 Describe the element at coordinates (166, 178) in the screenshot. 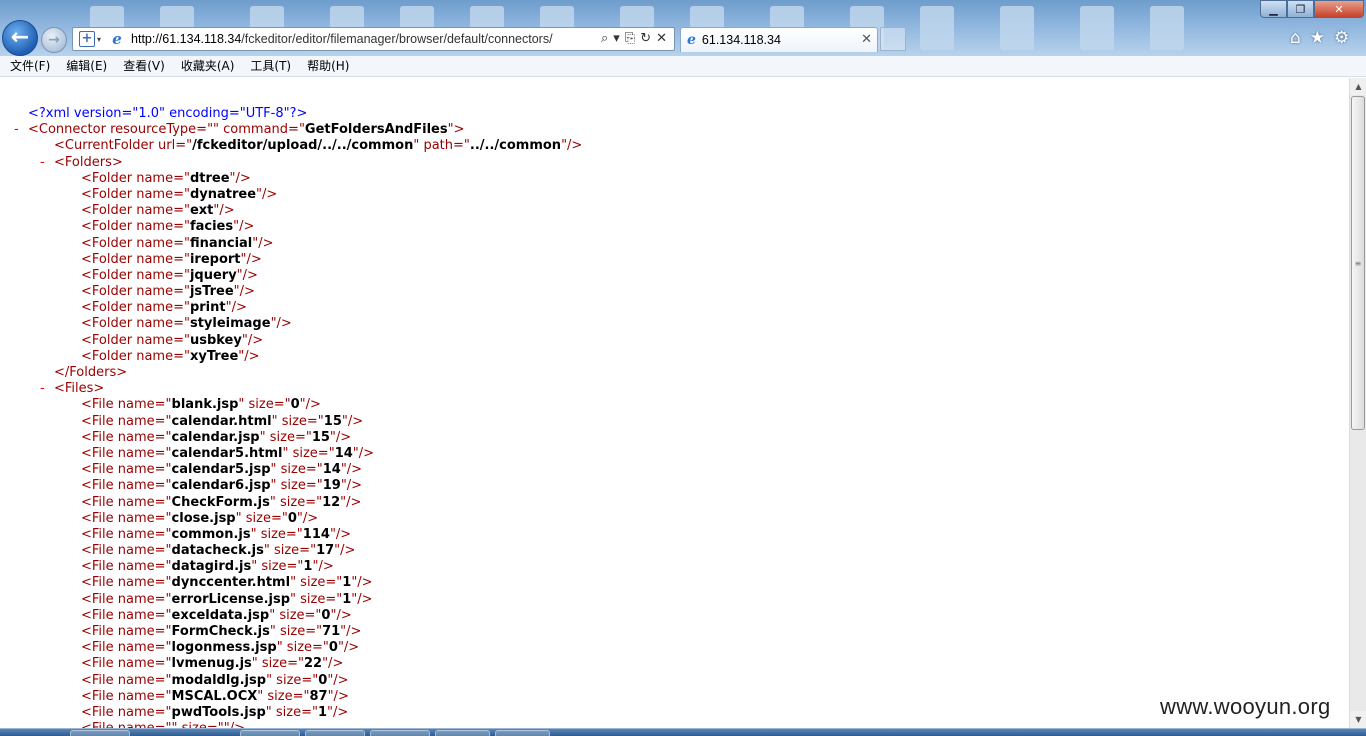

I see `folder-row: <Folder name="dtree"/>` at that location.